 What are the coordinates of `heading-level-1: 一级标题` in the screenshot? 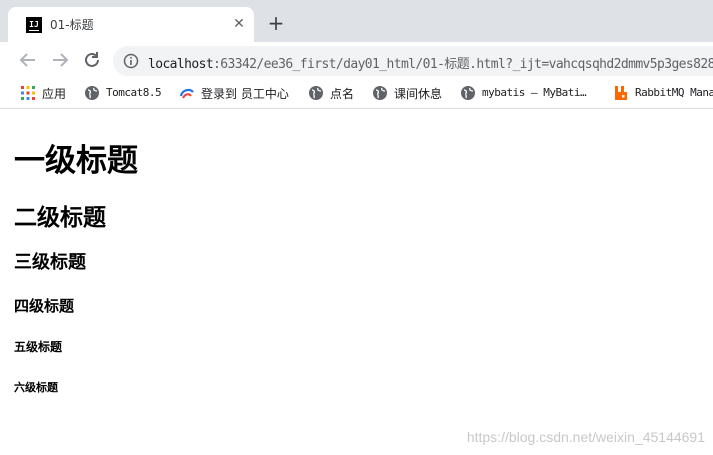 It's located at (76, 161).